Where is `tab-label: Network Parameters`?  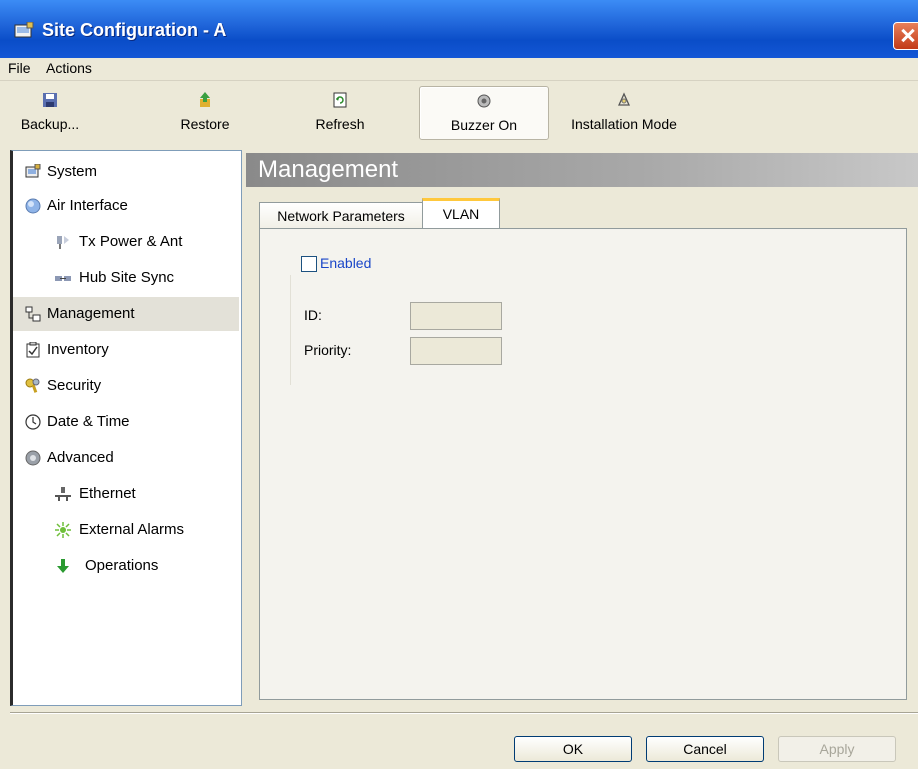 tab-label: Network Parameters is located at coordinates (341, 216).